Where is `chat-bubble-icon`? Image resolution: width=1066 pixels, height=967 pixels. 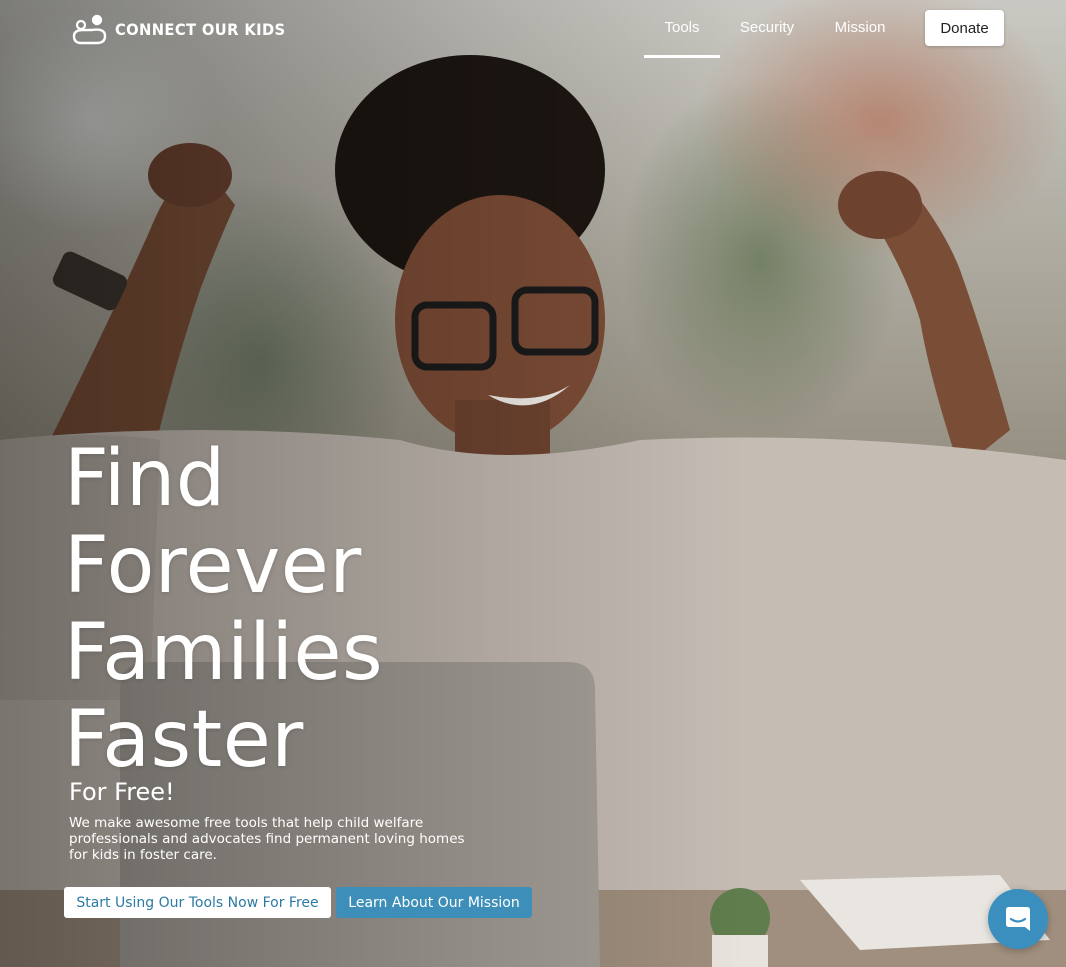
chat-bubble-icon is located at coordinates (1018, 919).